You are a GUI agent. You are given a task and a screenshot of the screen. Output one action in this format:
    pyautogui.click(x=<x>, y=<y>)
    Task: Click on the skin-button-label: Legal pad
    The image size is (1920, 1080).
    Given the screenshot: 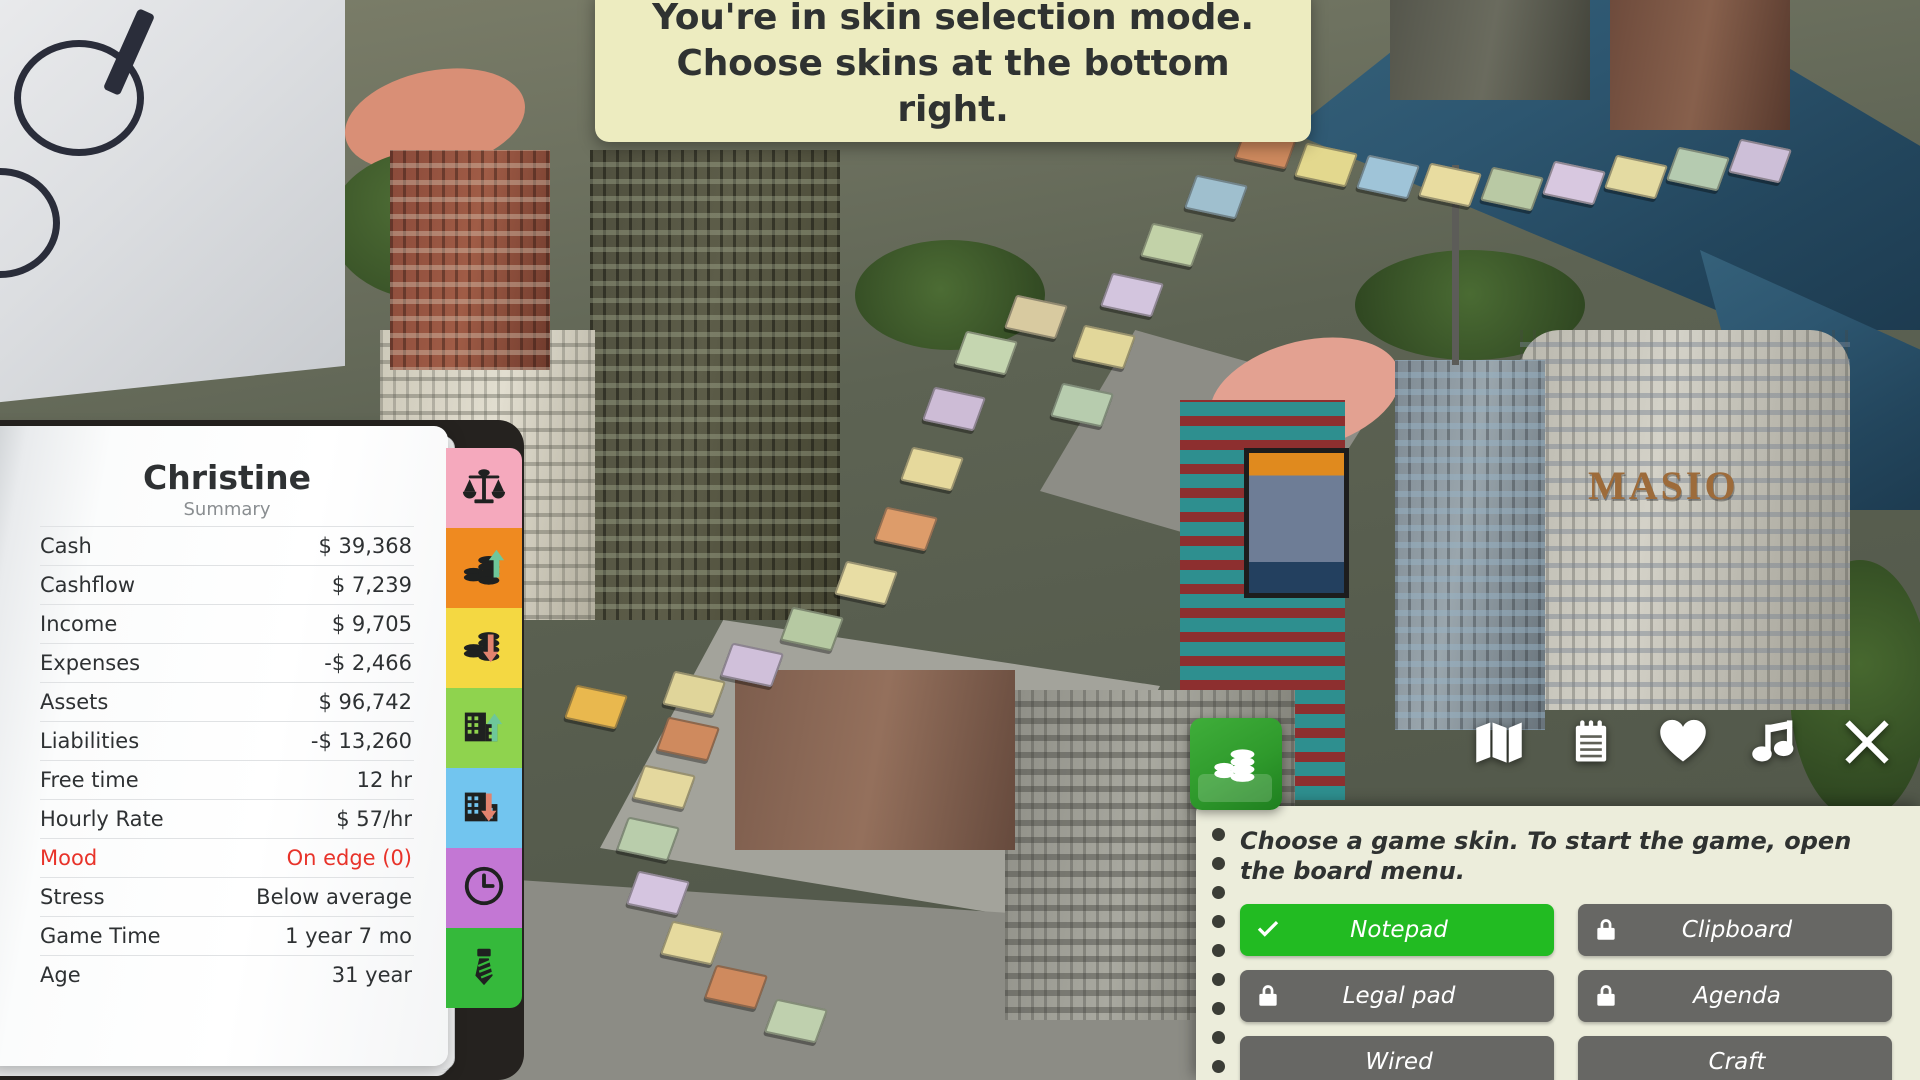 What is the action you would take?
    pyautogui.click(x=1399, y=996)
    